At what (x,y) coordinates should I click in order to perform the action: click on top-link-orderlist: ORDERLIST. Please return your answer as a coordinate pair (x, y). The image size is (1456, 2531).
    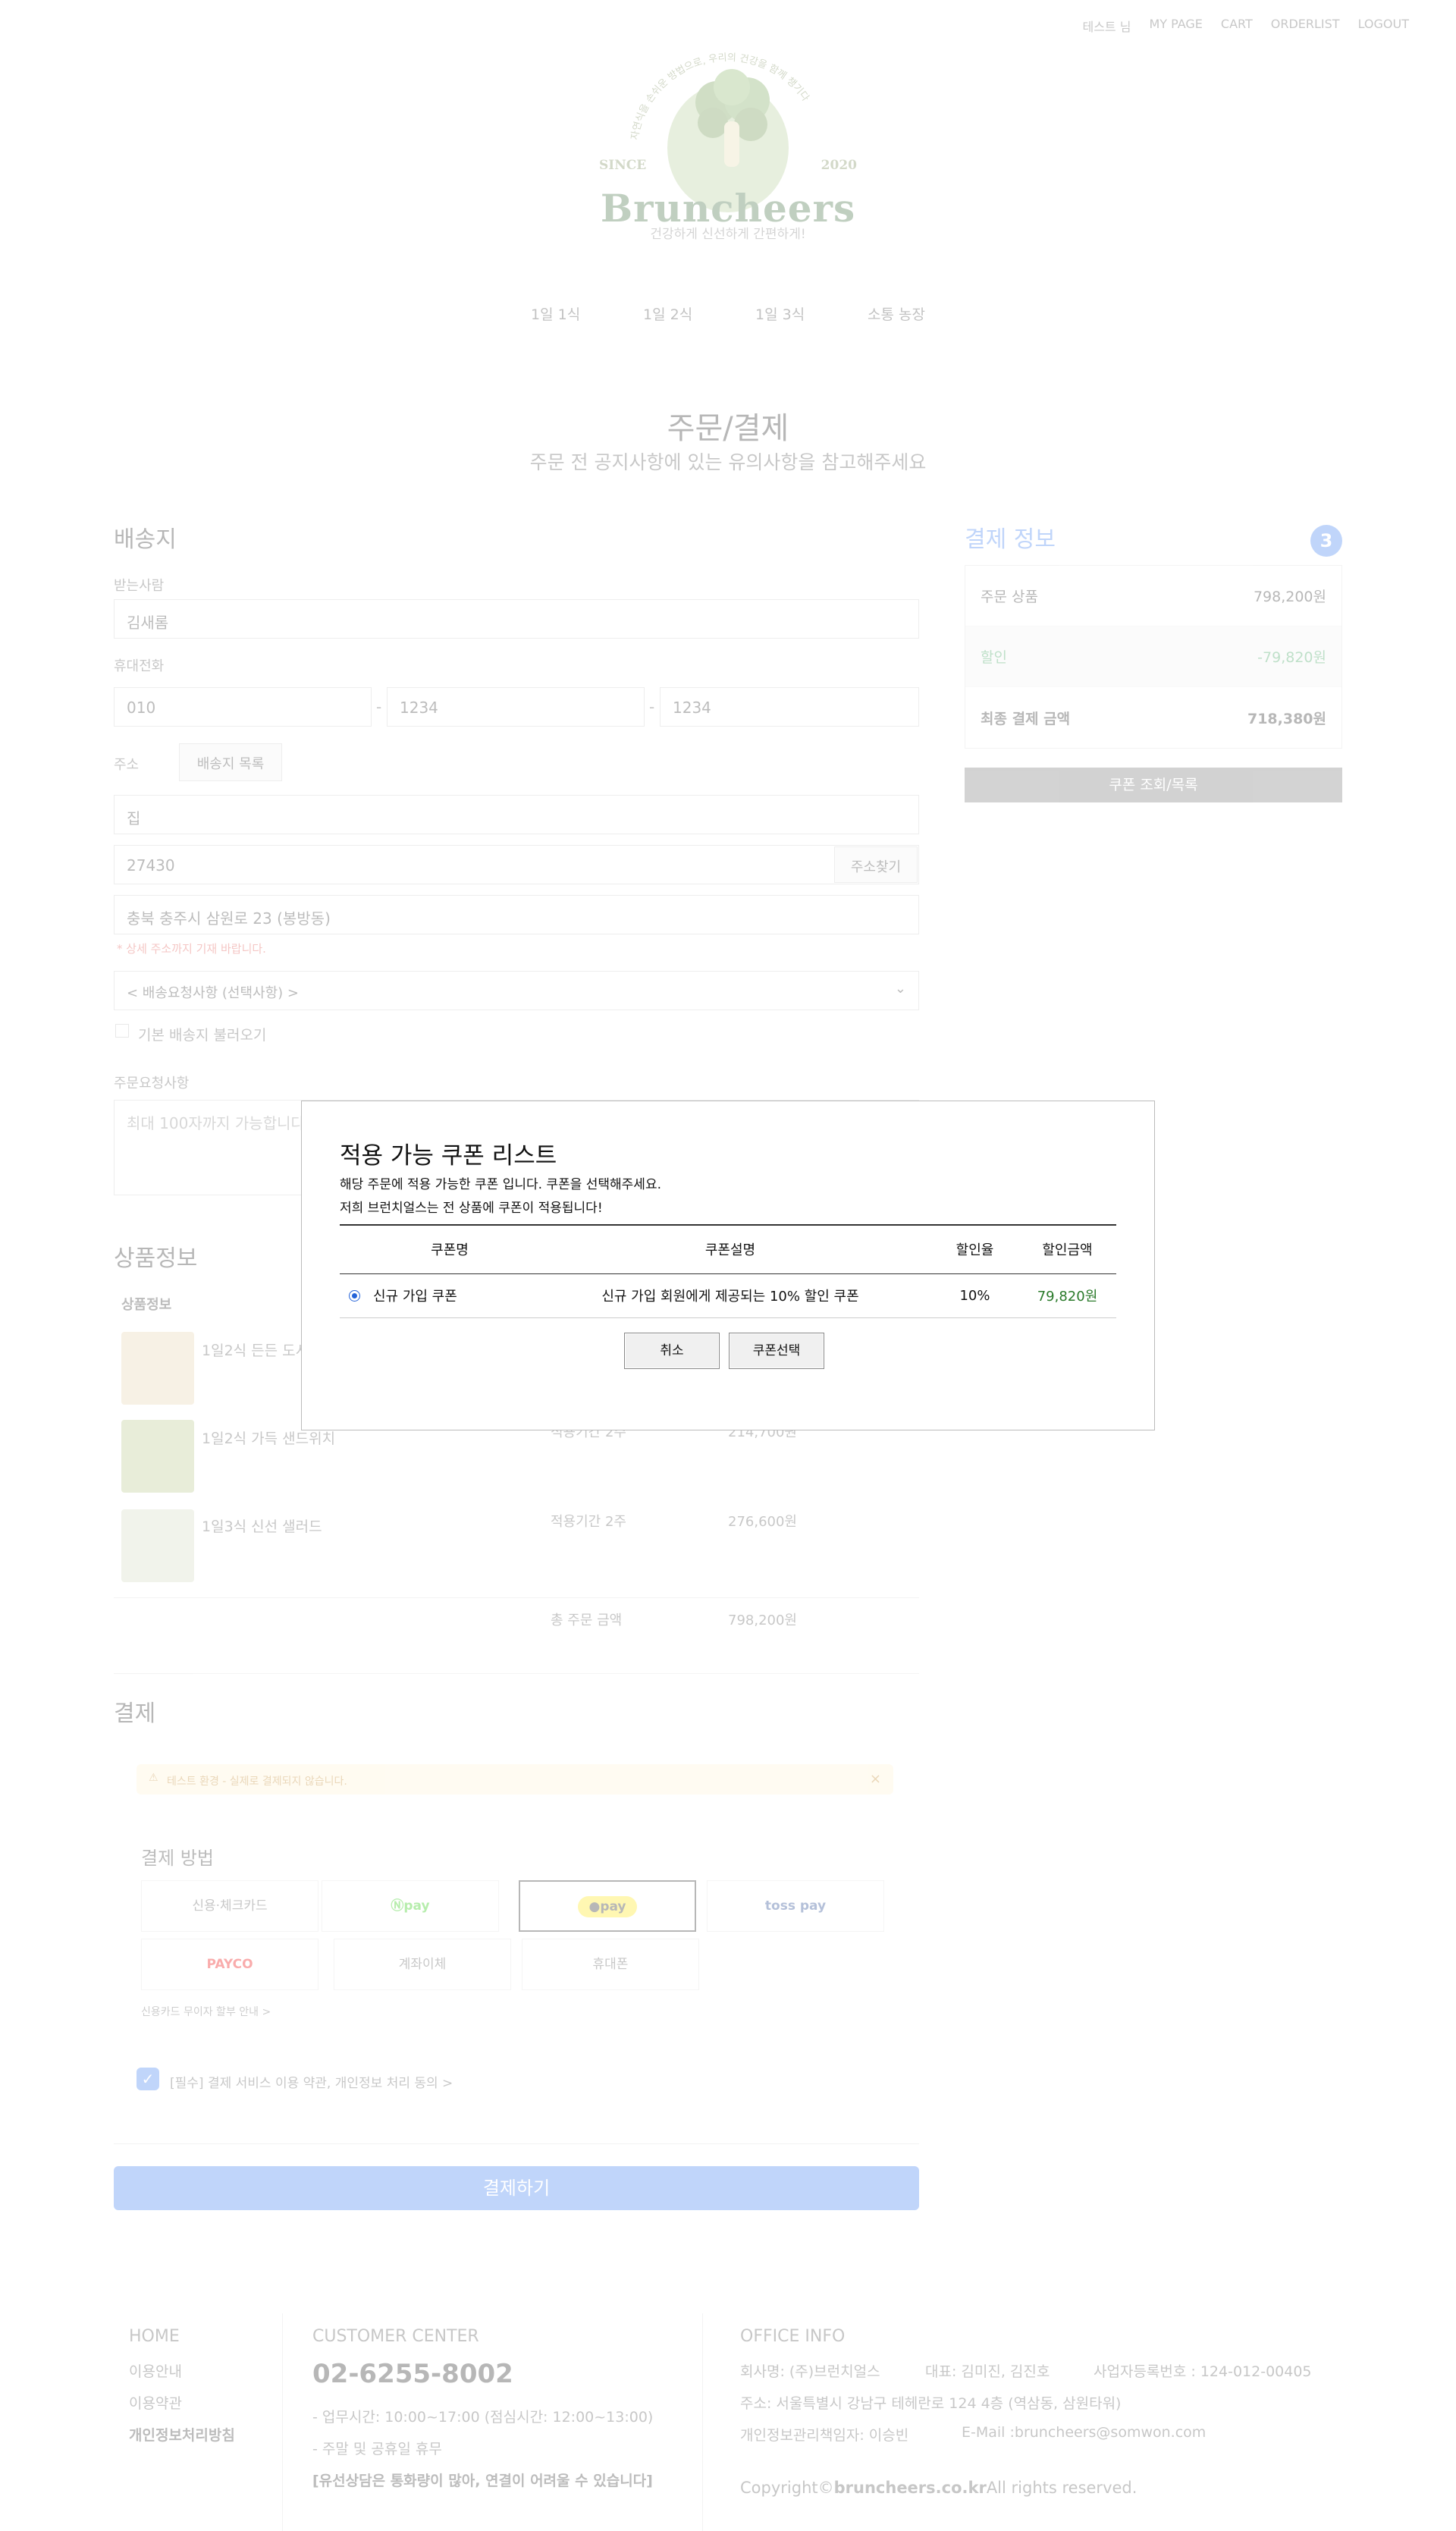
    Looking at the image, I should click on (1305, 26).